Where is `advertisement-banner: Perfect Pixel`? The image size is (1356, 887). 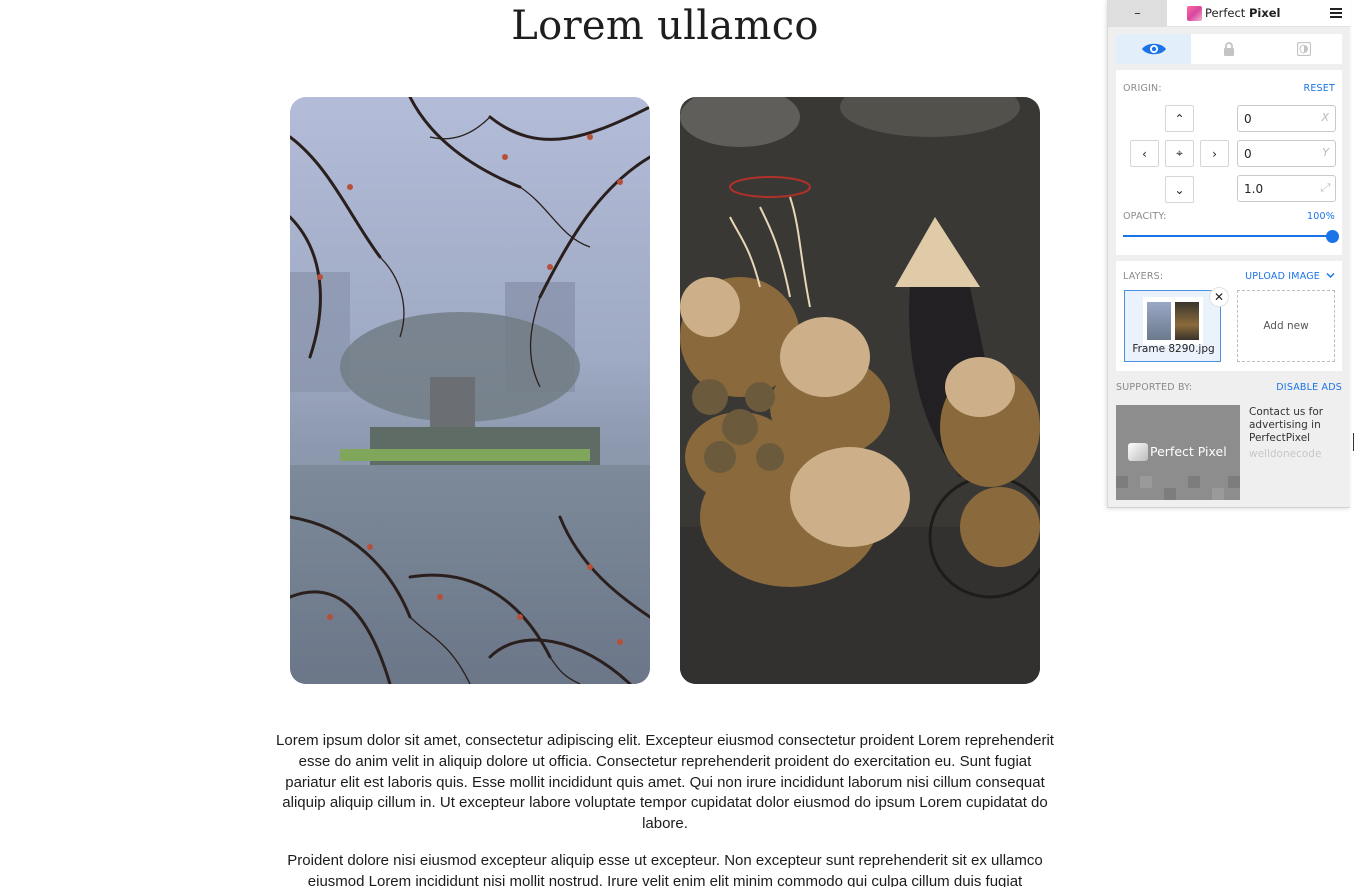
advertisement-banner: Perfect Pixel is located at coordinates (1178, 452).